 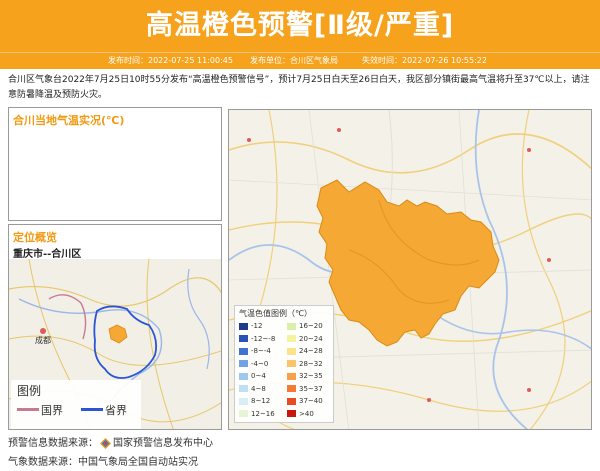 I want to click on national-border-swatch, so click(x=28, y=409).